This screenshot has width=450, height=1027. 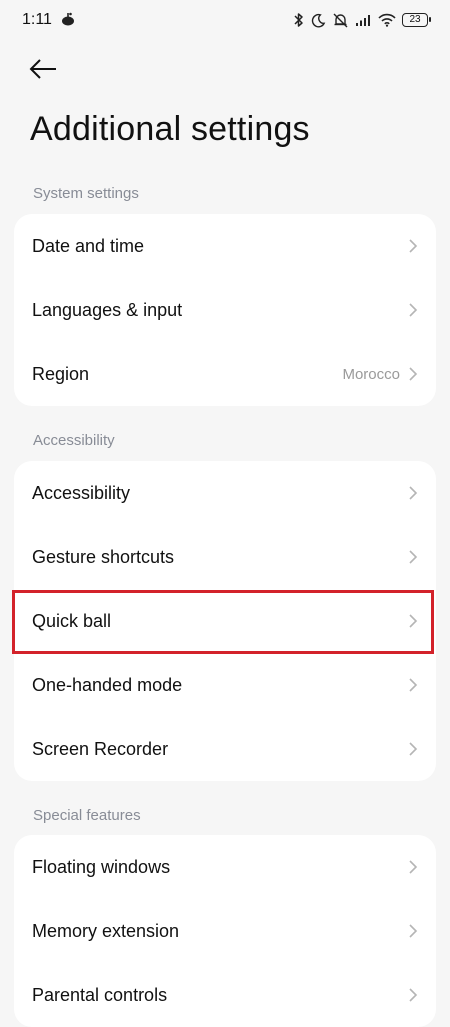 What do you see at coordinates (107, 684) in the screenshot?
I see `row-label: One-handed mode` at bounding box center [107, 684].